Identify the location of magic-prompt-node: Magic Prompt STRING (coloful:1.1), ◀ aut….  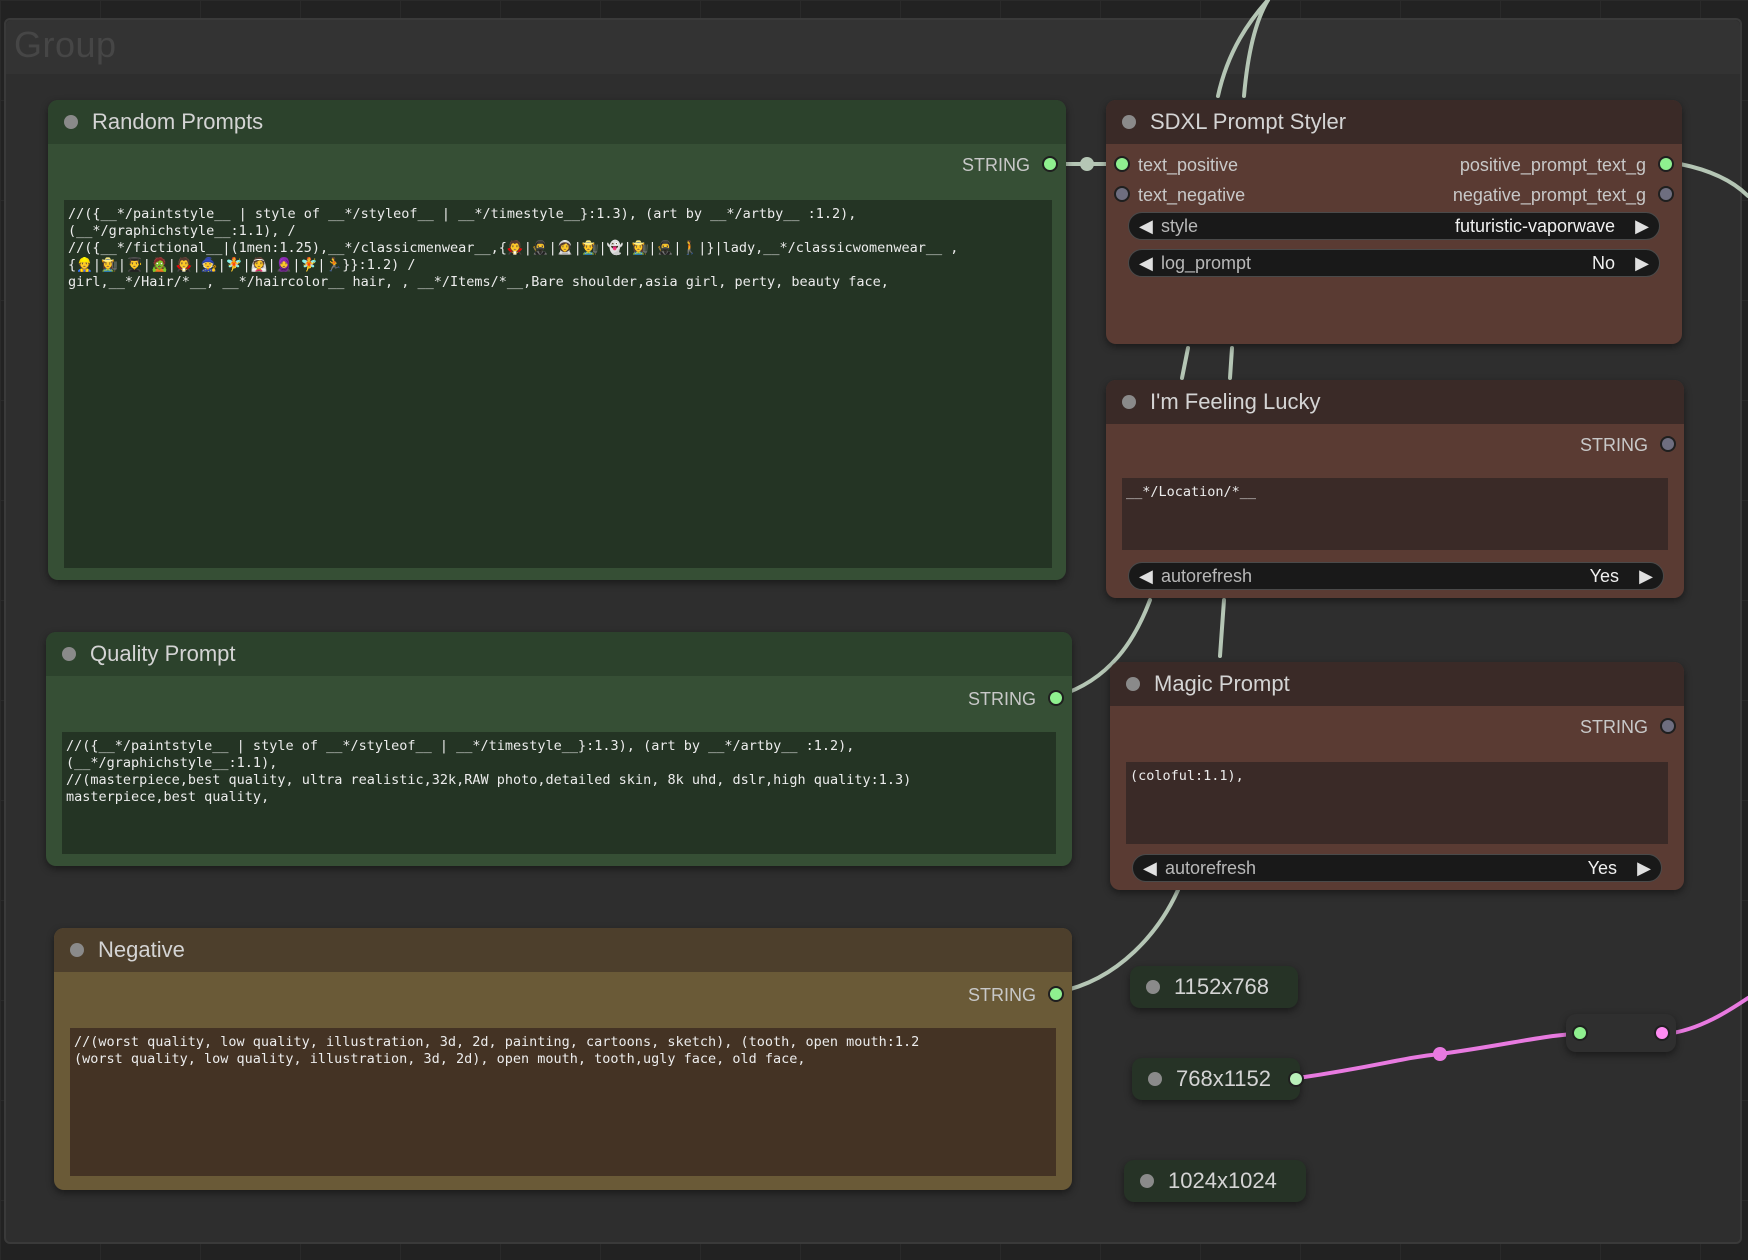
(1397, 776).